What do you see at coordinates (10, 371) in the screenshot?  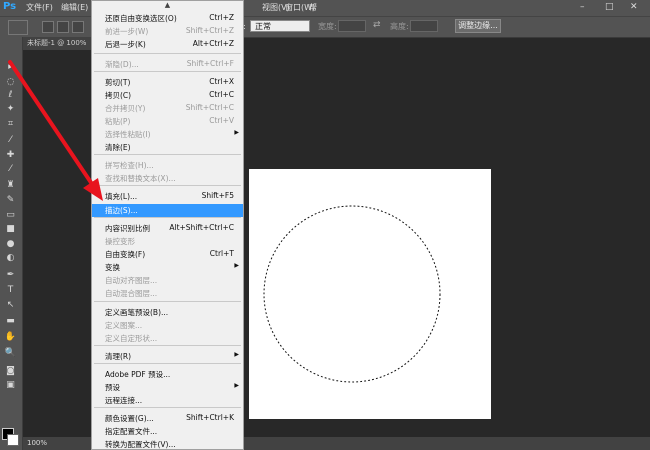 I see `quick-mask-icon: ◙` at bounding box center [10, 371].